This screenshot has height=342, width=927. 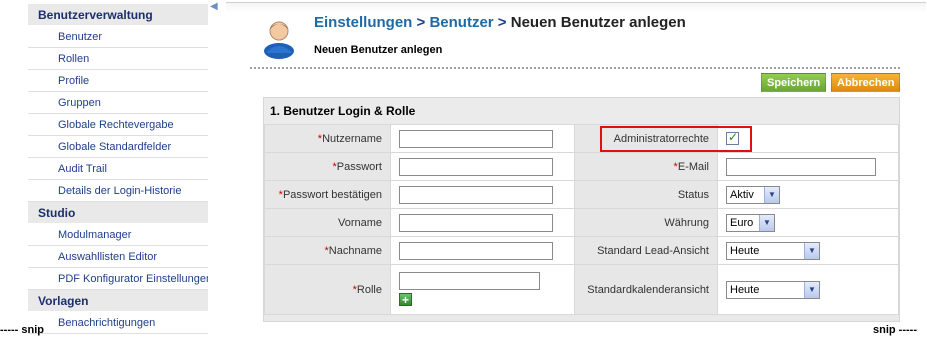 I want to click on top-border, so click(x=576, y=7).